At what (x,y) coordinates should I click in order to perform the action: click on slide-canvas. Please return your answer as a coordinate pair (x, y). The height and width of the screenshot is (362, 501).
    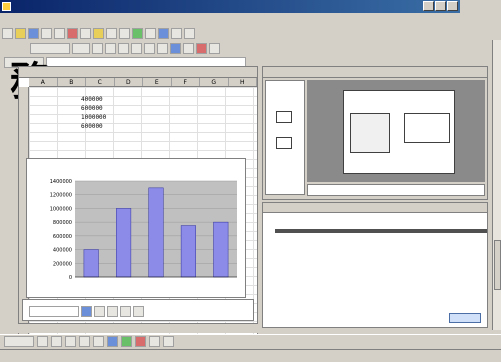
    Looking at the image, I should click on (396, 131).